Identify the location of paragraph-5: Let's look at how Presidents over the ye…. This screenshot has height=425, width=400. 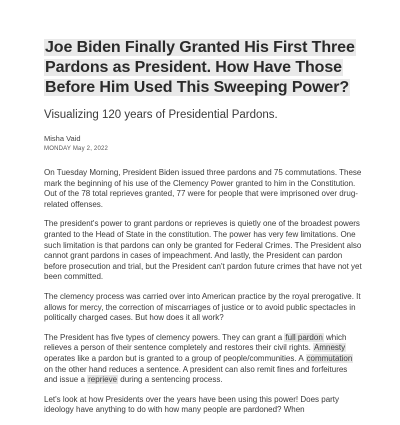
(192, 404).